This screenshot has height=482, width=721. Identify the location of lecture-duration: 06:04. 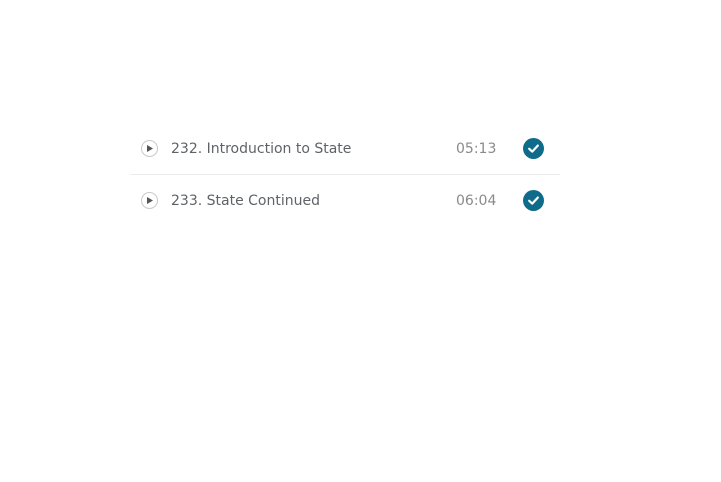
(476, 200).